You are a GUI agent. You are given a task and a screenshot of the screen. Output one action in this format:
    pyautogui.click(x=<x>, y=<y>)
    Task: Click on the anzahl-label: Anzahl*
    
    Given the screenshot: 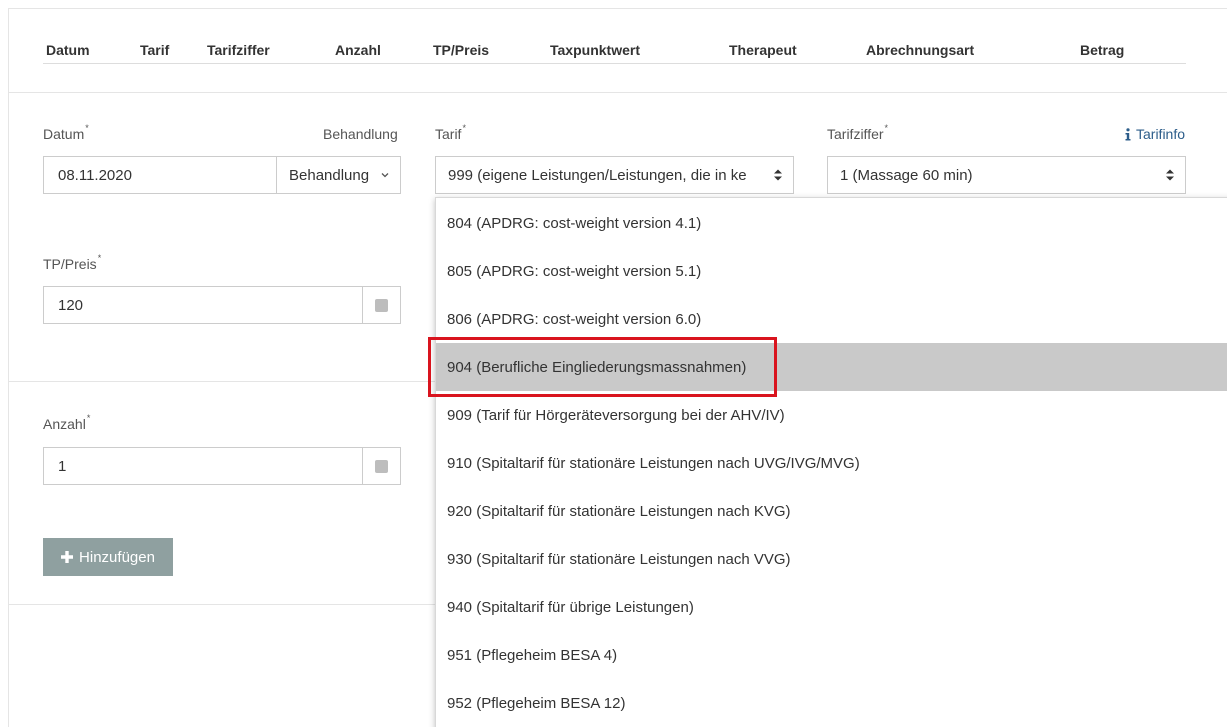 What is the action you would take?
    pyautogui.click(x=67, y=422)
    